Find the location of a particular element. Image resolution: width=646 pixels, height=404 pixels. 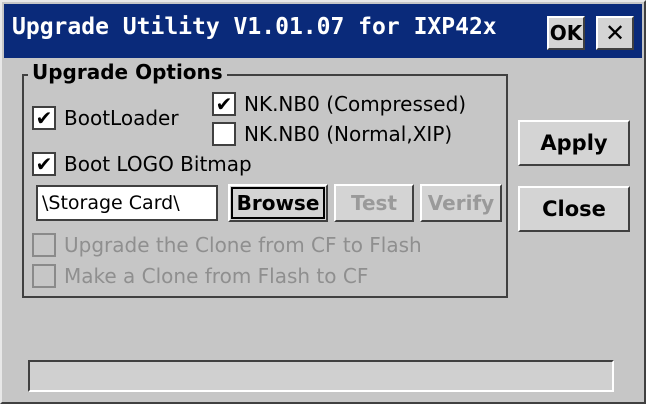

clone-cf-to-flash-checkbox is located at coordinates (44, 245).